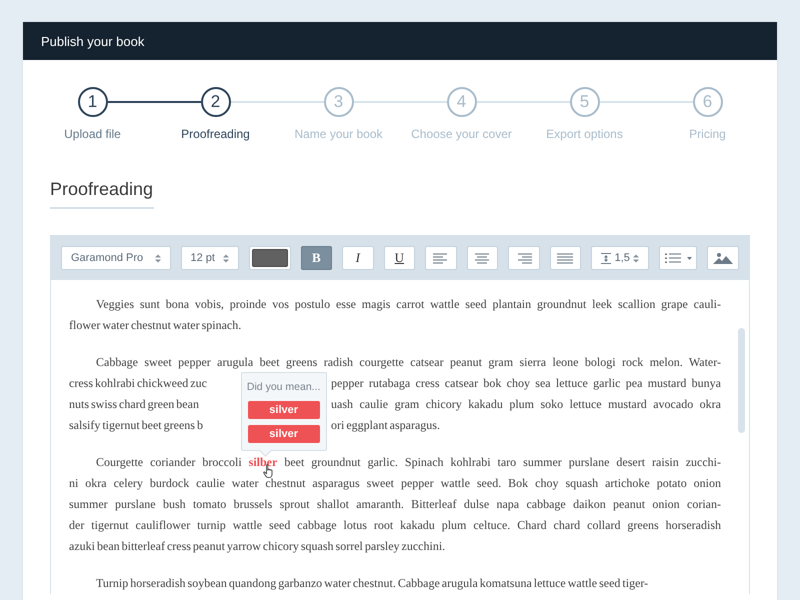  Describe the element at coordinates (134, 404) in the screenshot. I see `text-line: nuts swiss chard green bean` at that location.